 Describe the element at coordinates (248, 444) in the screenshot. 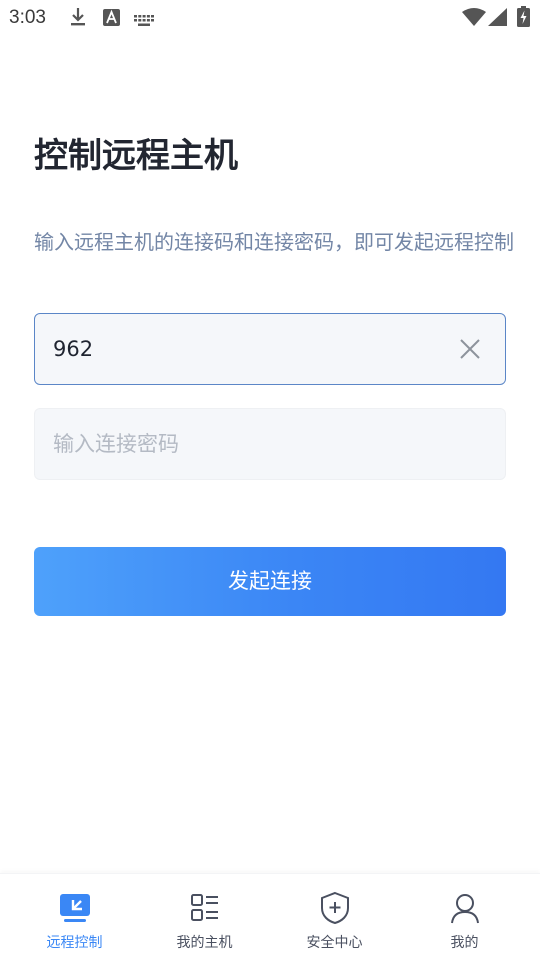

I see `connection-password-input` at that location.